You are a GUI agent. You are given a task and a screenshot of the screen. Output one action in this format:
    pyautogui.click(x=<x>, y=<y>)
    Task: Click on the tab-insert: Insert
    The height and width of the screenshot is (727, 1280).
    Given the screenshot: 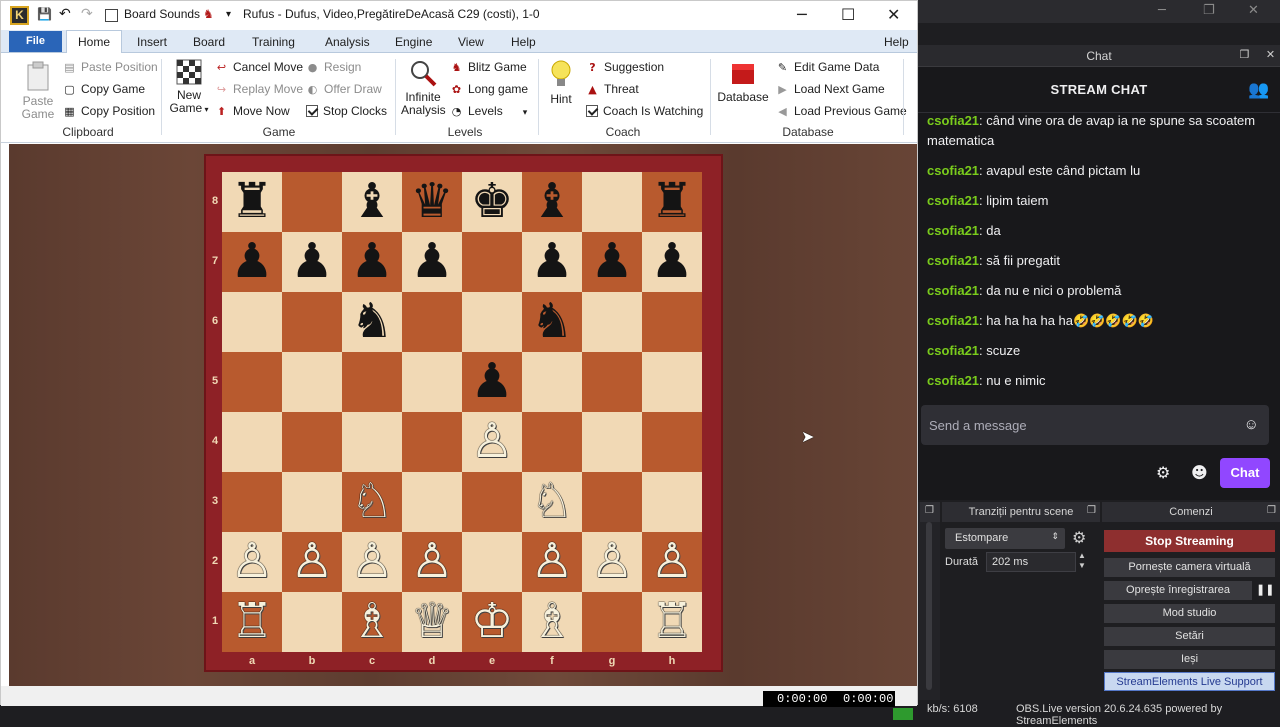 What is the action you would take?
    pyautogui.click(x=152, y=42)
    